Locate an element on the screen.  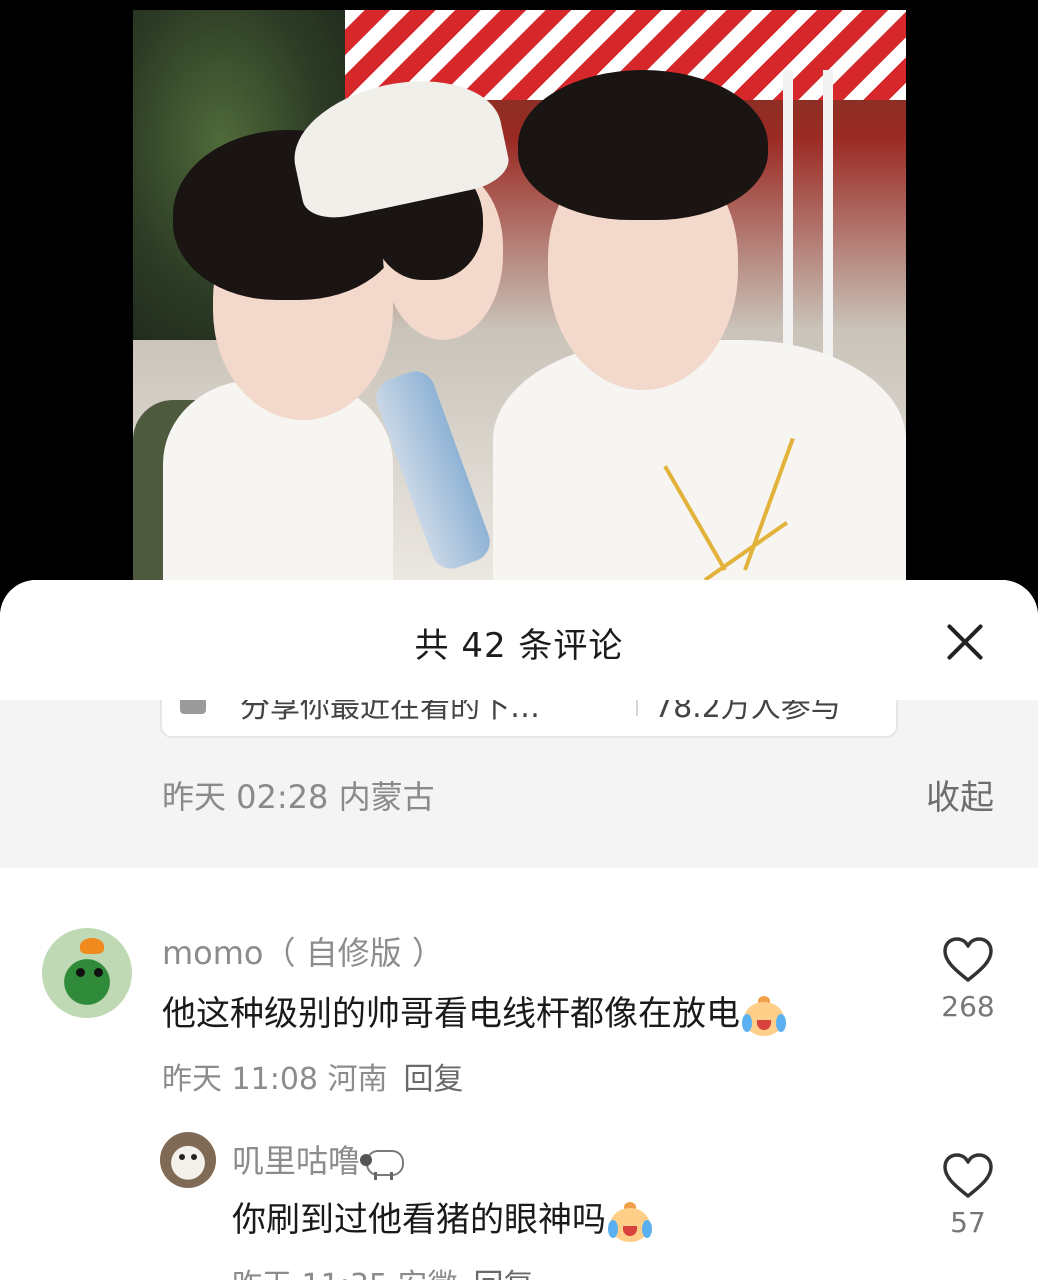
comment-text: 他这种级别的帅哥看电线杆都像在放电 is located at coordinates (451, 1014).